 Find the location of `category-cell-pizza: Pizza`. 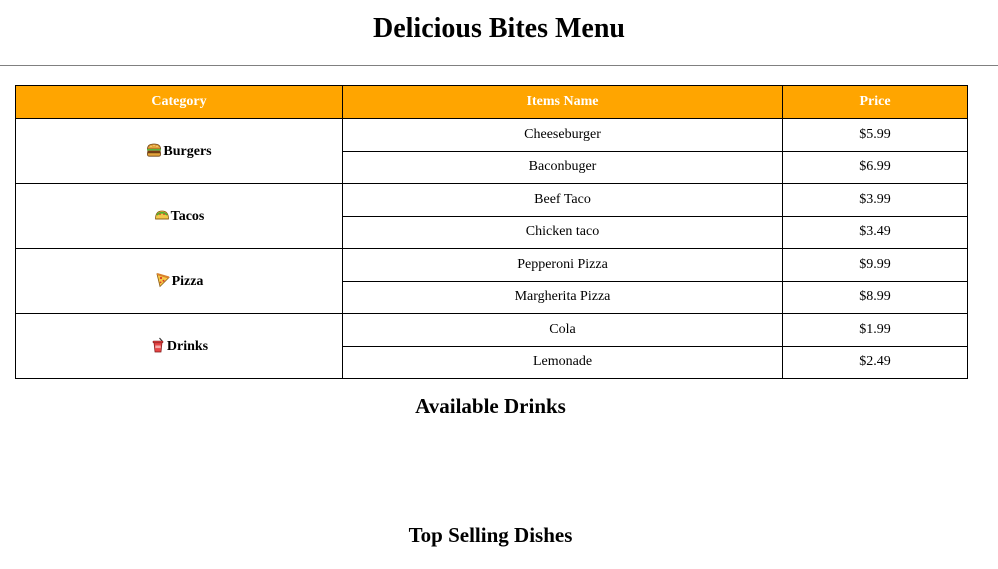

category-cell-pizza: Pizza is located at coordinates (179, 281).